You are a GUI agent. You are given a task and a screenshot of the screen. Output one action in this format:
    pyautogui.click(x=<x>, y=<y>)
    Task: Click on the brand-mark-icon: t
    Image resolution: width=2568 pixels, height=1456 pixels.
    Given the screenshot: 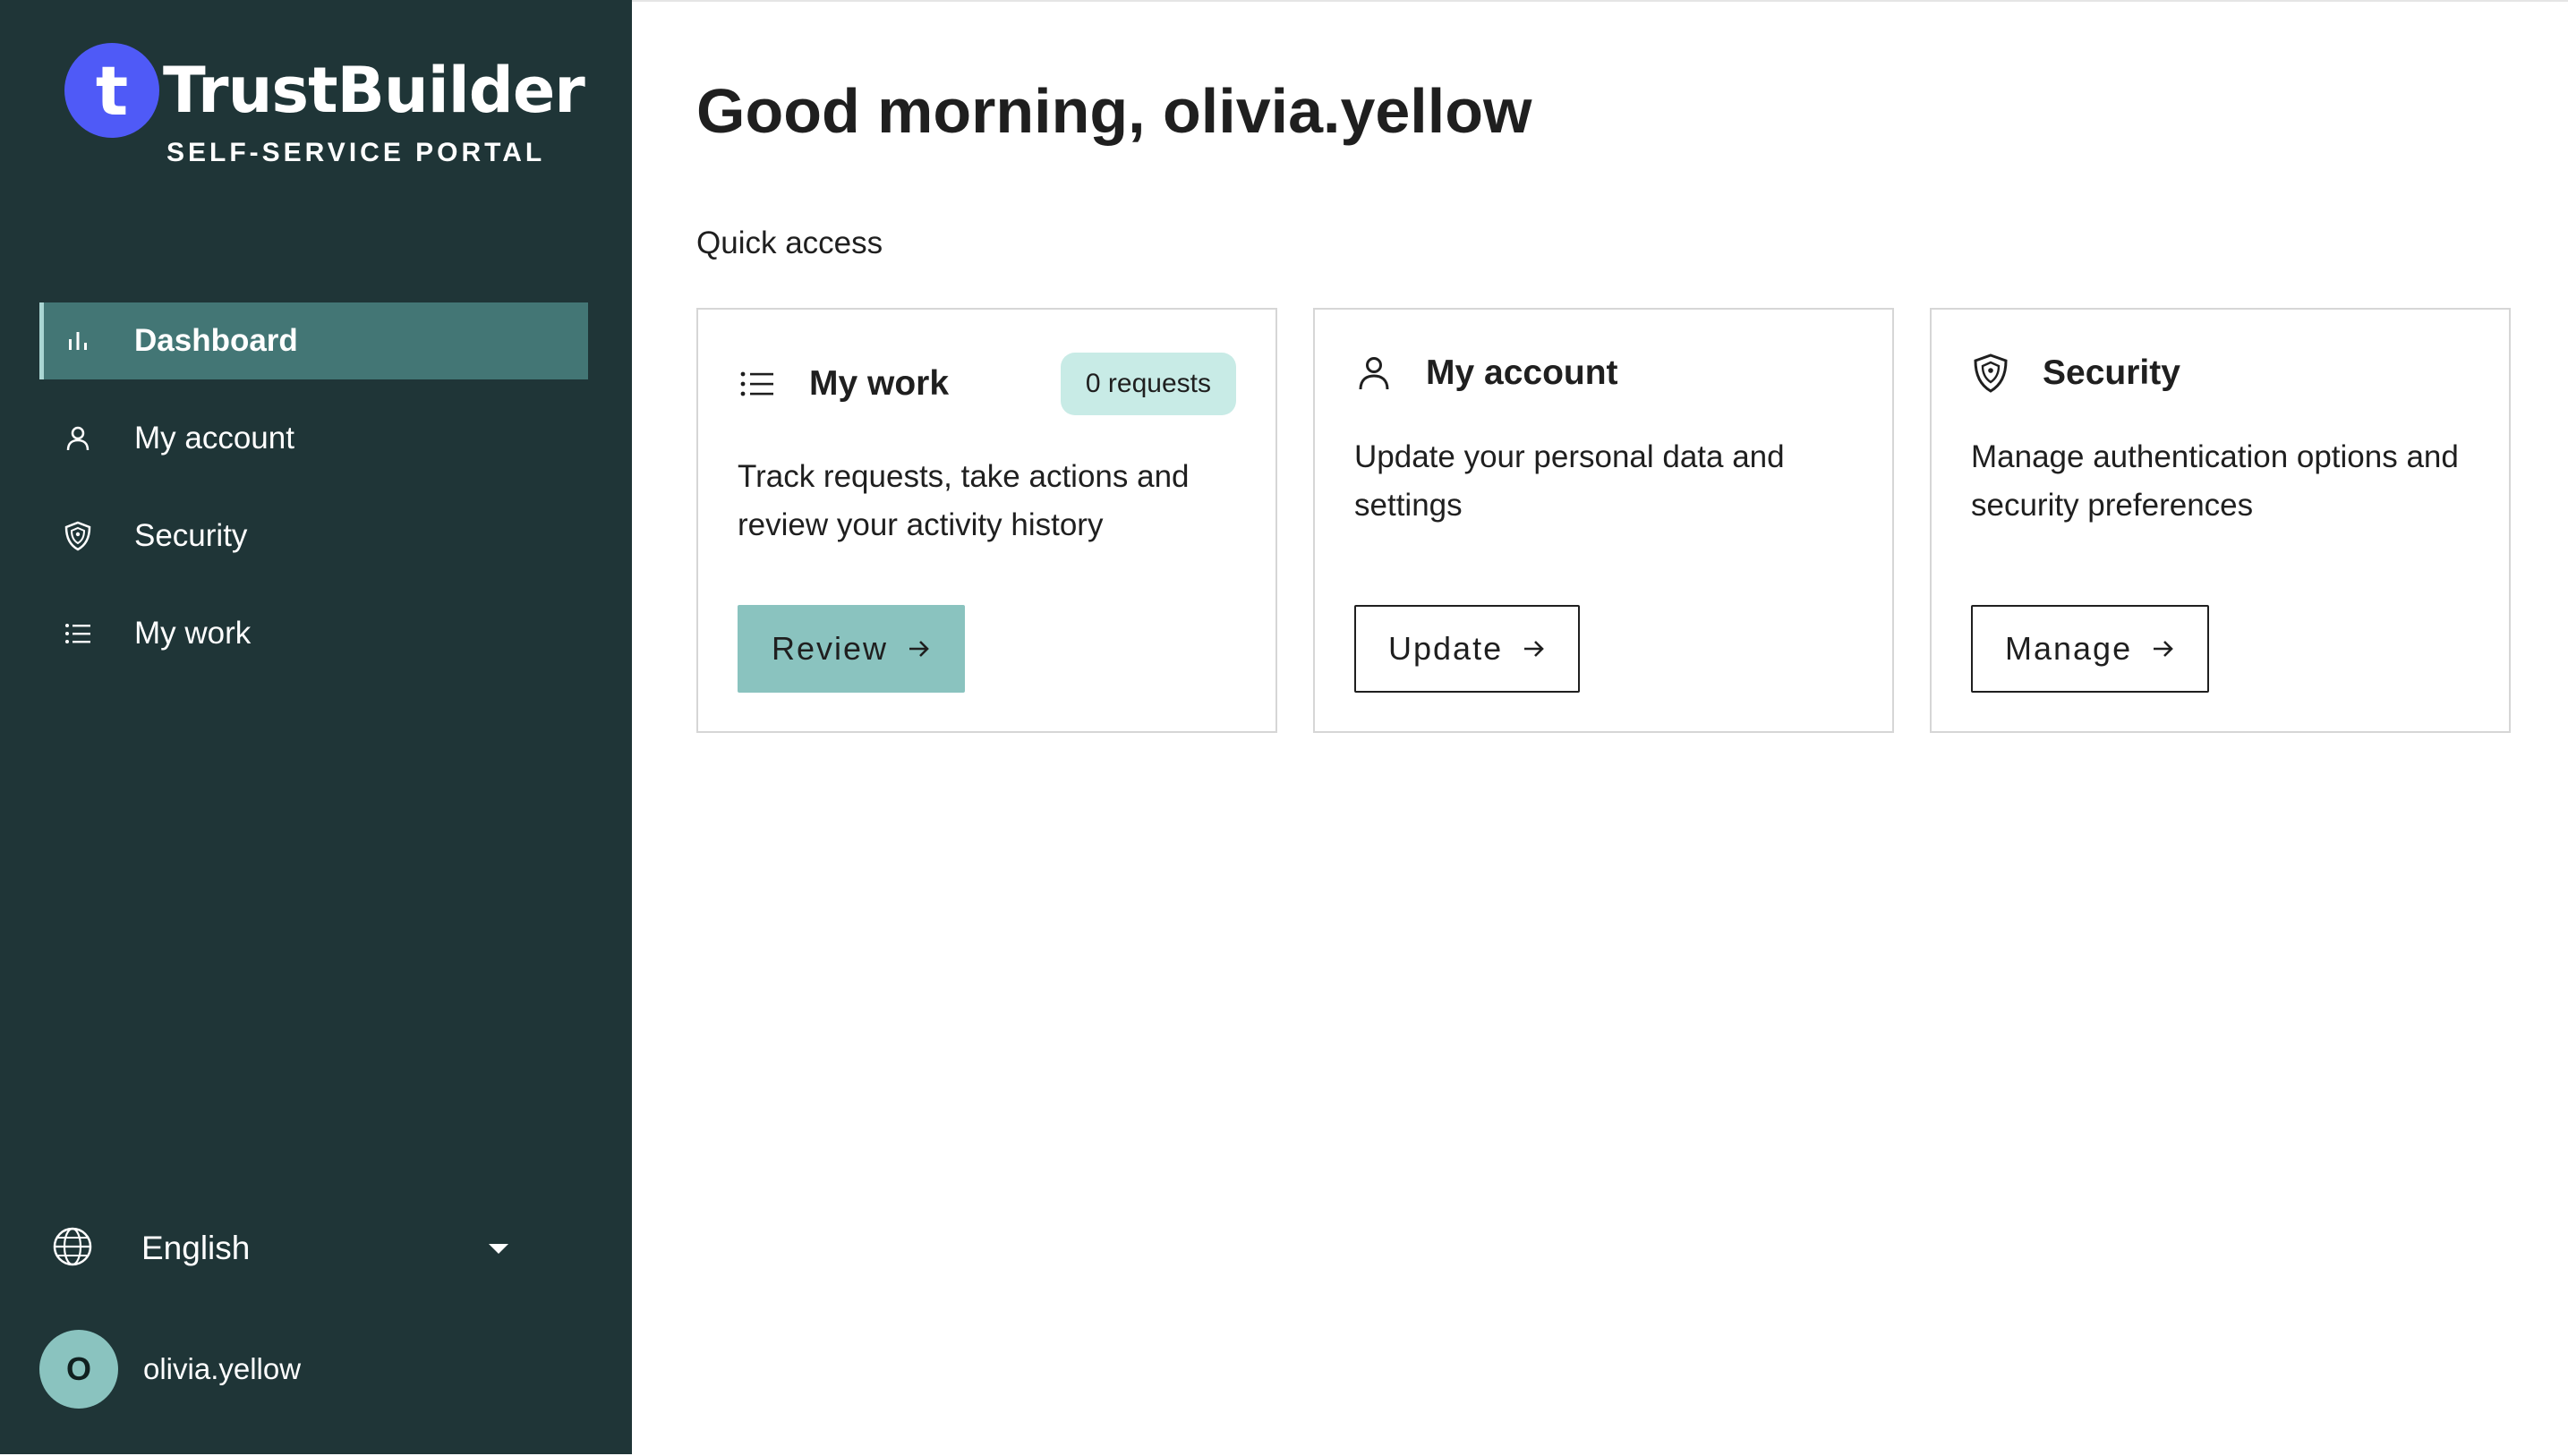 What is the action you would take?
    pyautogui.click(x=111, y=90)
    